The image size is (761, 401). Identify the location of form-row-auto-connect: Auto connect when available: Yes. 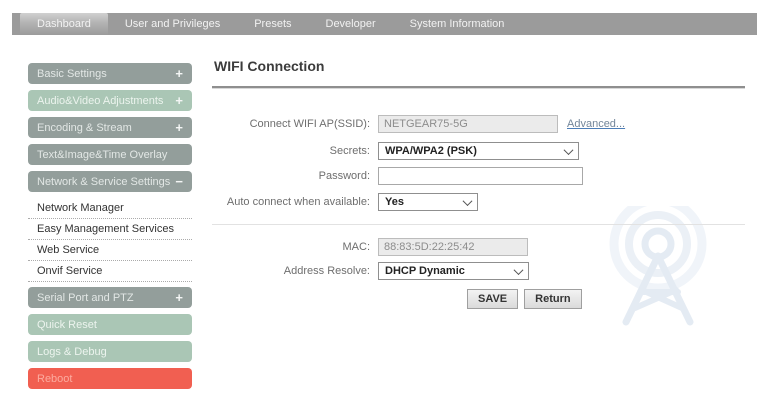
(478, 202).